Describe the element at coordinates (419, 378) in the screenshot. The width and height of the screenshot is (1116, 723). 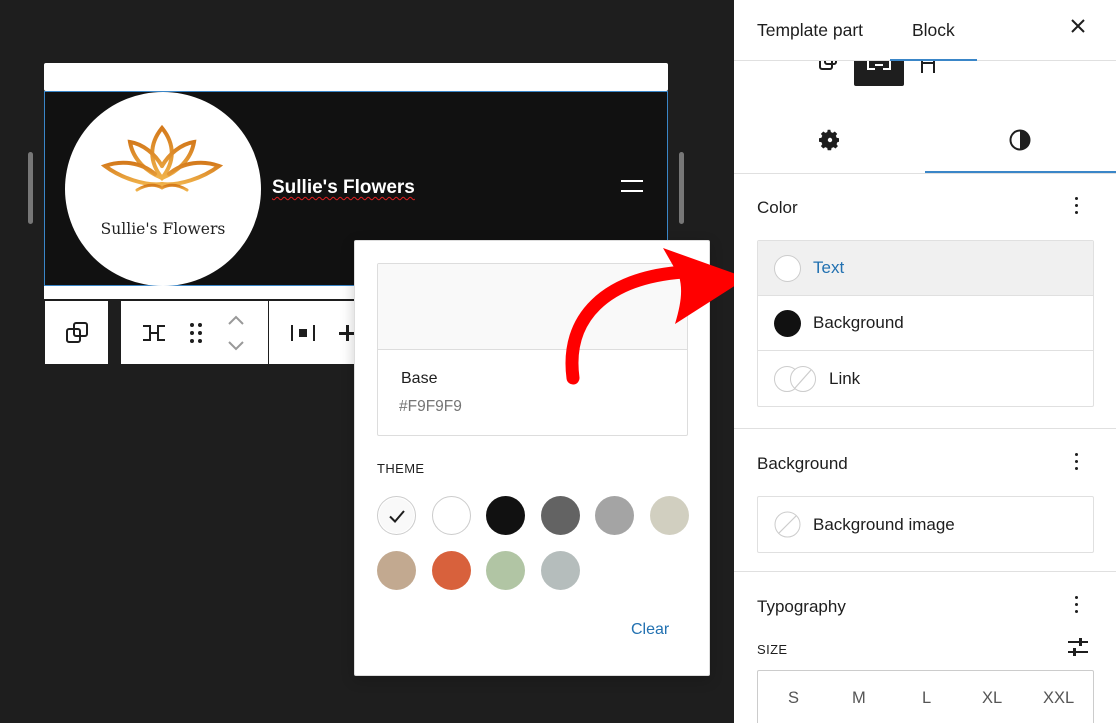
I see `selected-color-name: Base` at that location.